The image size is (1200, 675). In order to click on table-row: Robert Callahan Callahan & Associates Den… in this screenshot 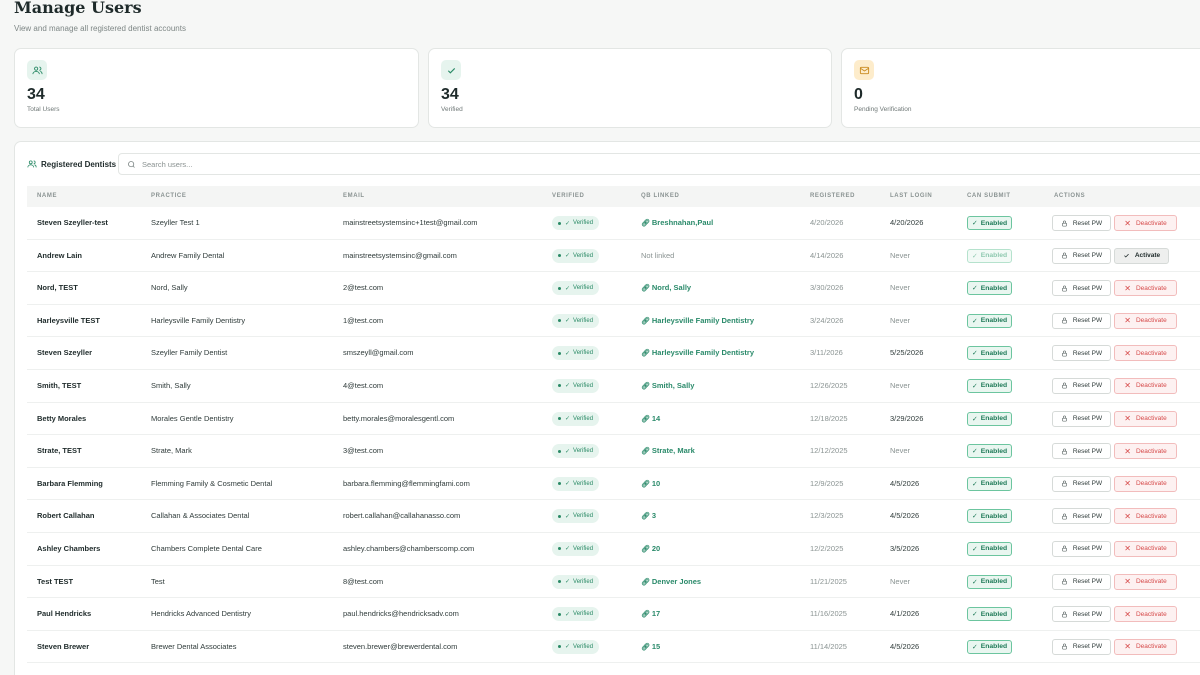, I will do `click(613, 516)`.